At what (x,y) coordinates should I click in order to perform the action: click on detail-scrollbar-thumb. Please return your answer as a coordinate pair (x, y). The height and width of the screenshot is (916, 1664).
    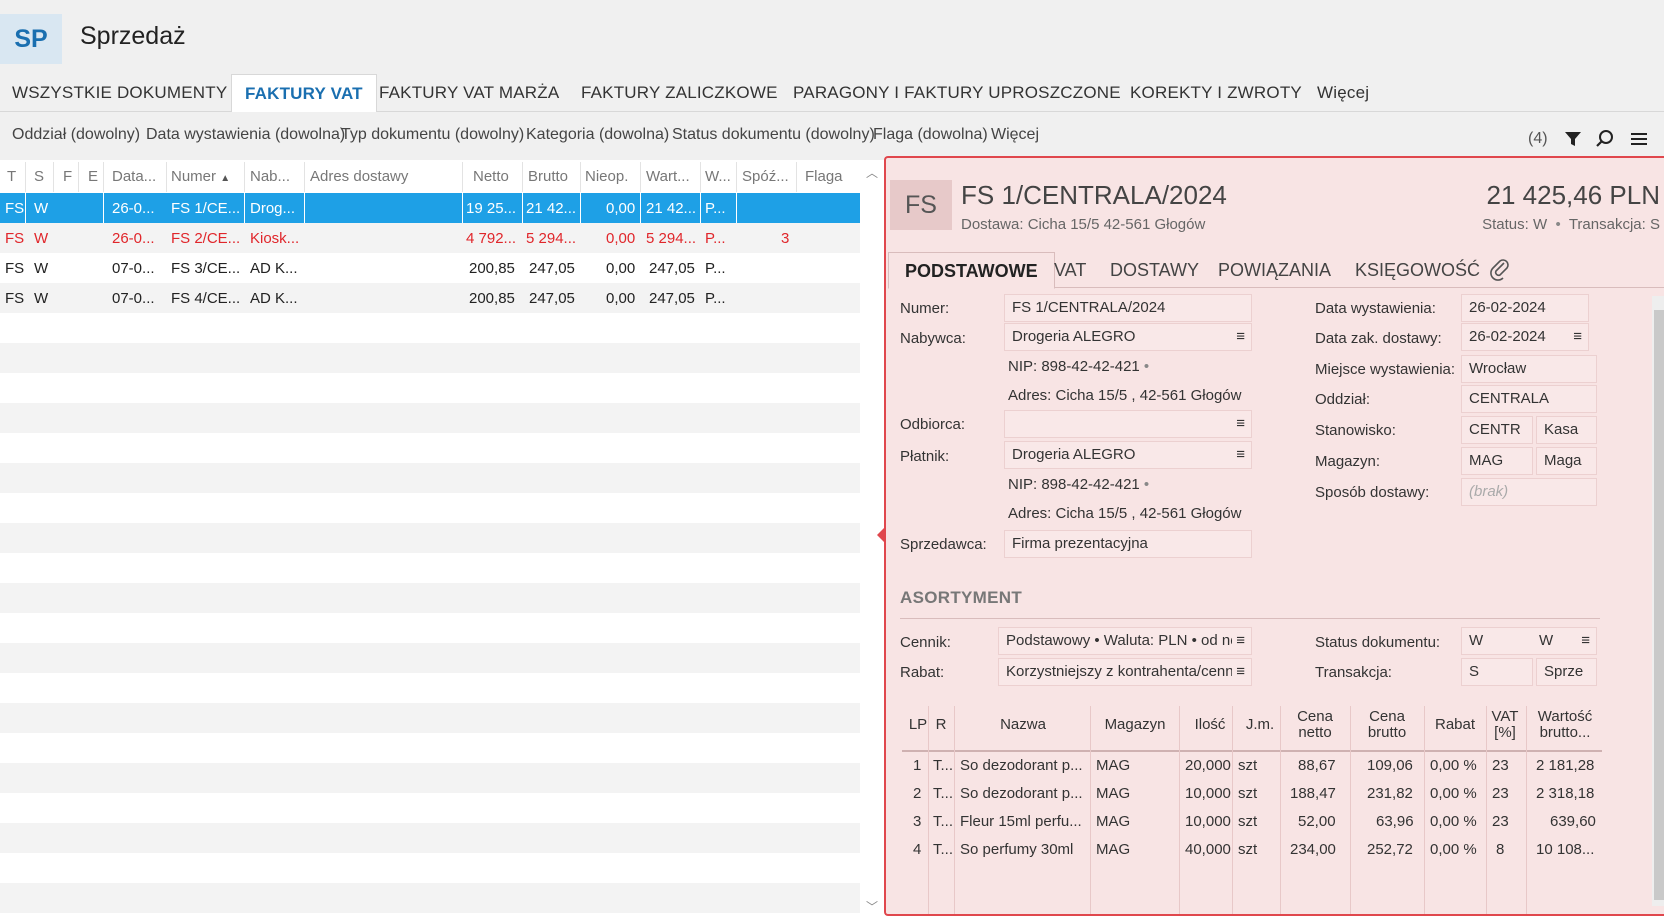
    Looking at the image, I should click on (1659, 605).